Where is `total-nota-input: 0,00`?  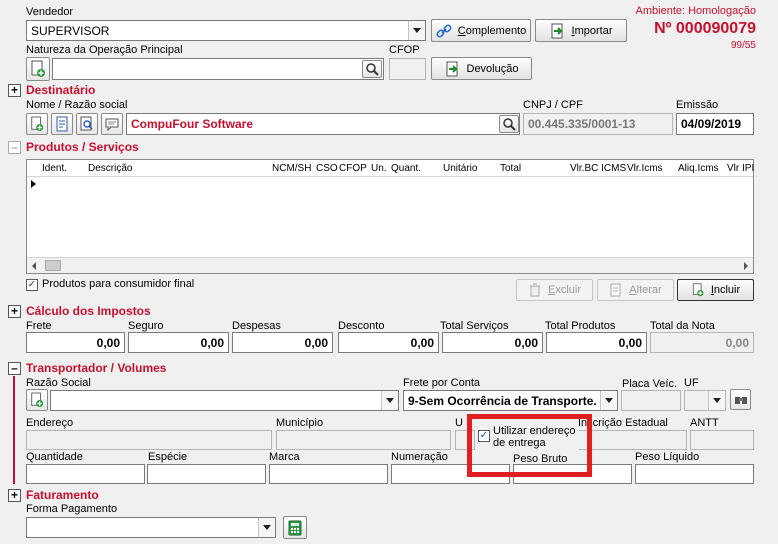 total-nota-input: 0,00 is located at coordinates (702, 342).